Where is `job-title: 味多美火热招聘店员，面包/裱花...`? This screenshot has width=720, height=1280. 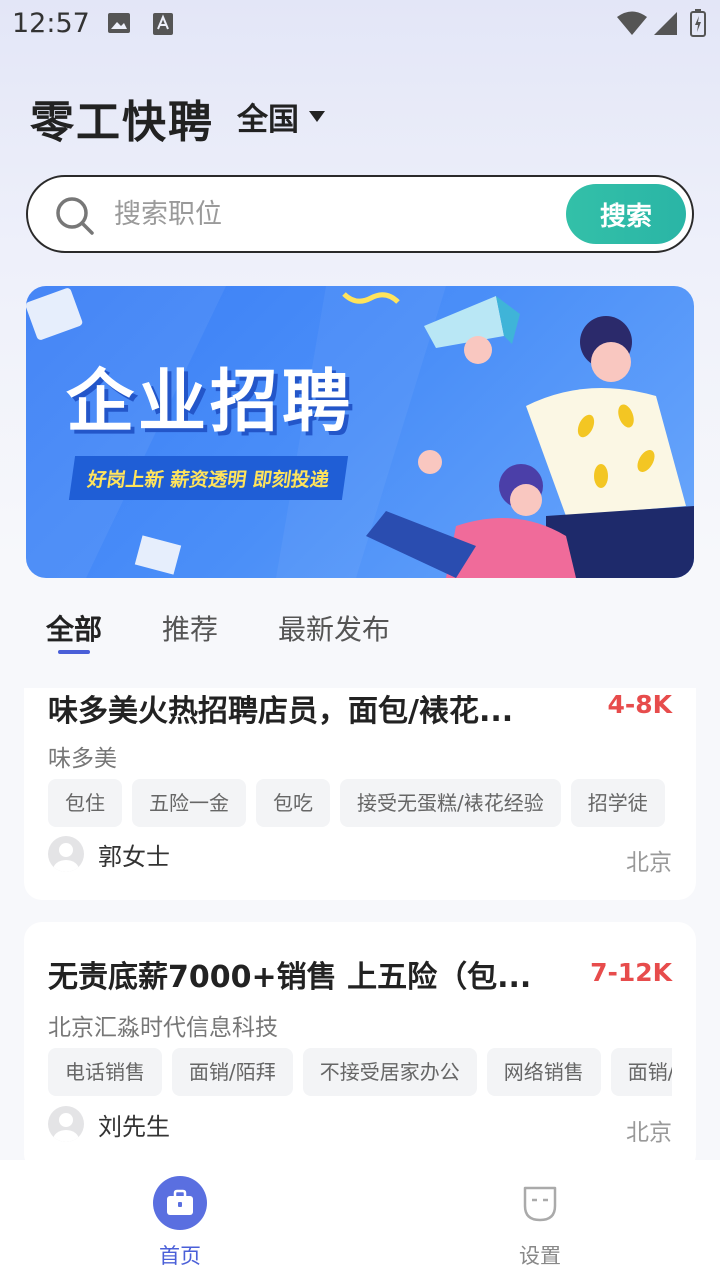
job-title: 味多美火热招聘店员，面包/裱花... is located at coordinates (281, 711).